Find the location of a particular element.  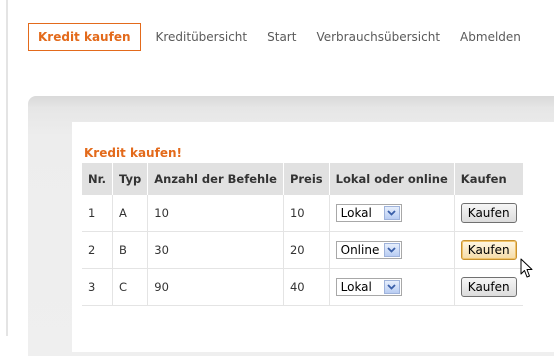

cell-anzahl: 30 is located at coordinates (215, 250).